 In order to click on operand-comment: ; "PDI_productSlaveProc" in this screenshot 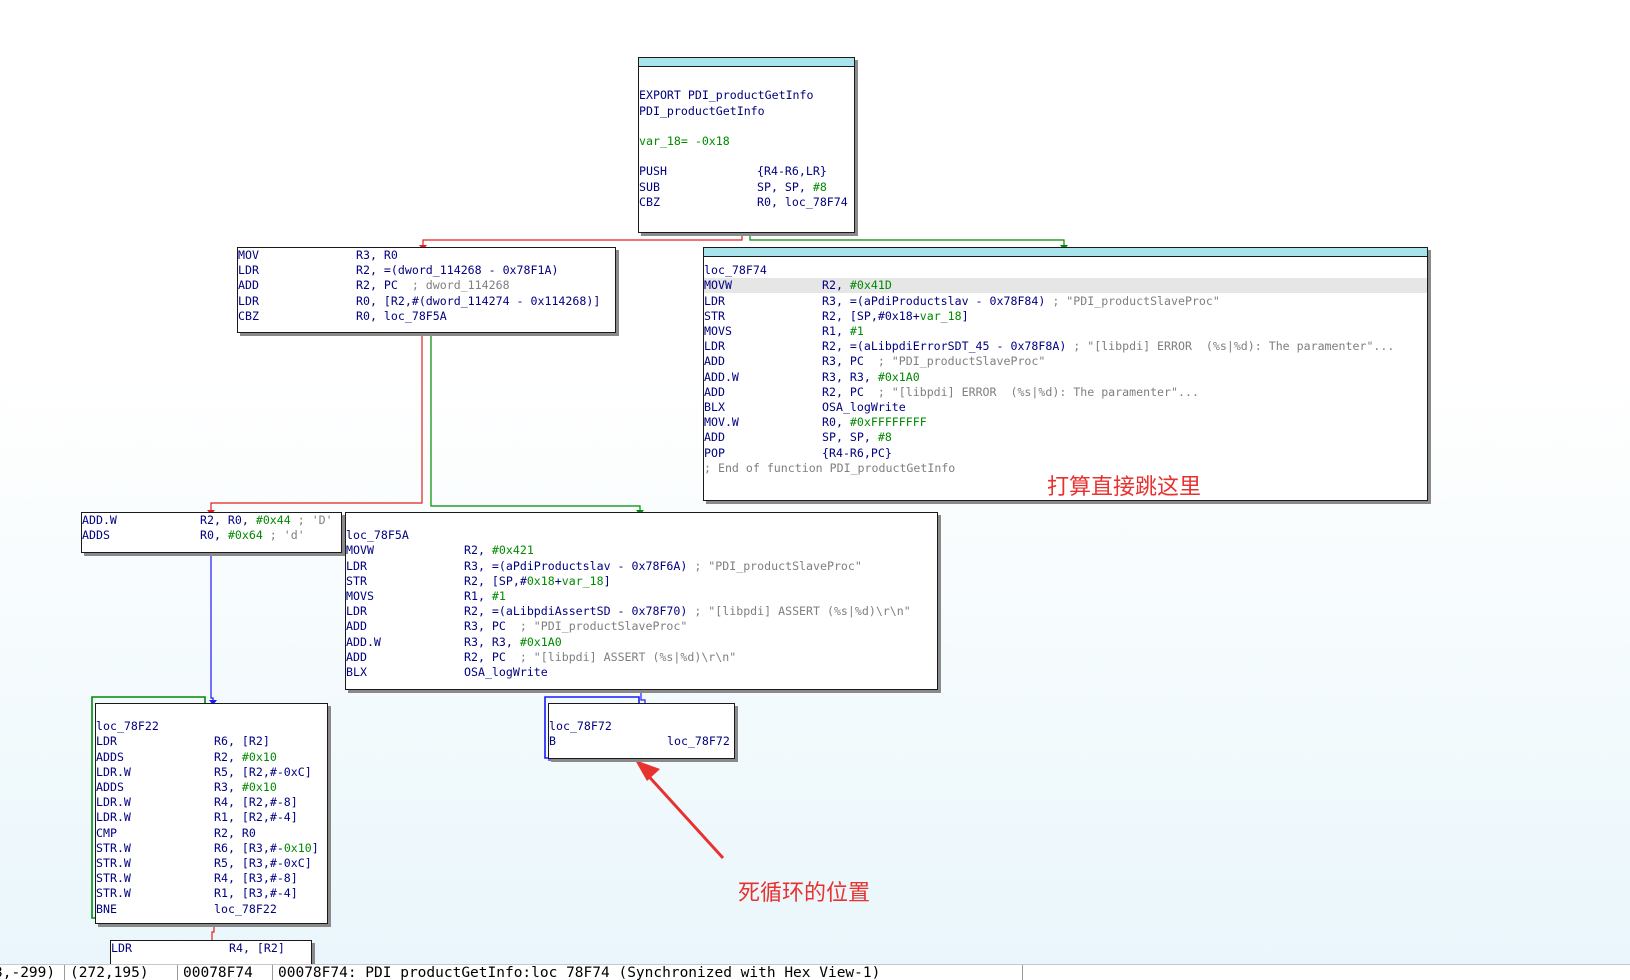, I will do `click(603, 626)`.